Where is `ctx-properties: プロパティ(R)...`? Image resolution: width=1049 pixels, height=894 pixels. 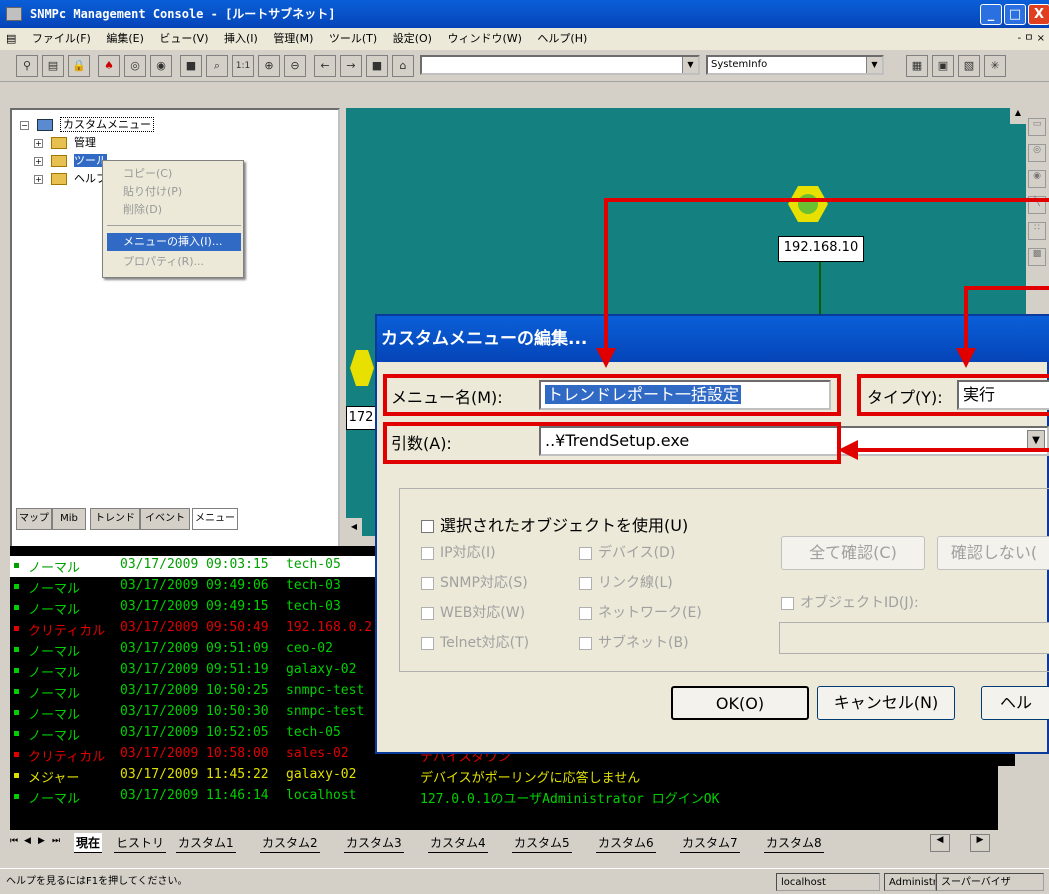 ctx-properties: プロパティ(R)... is located at coordinates (174, 262).